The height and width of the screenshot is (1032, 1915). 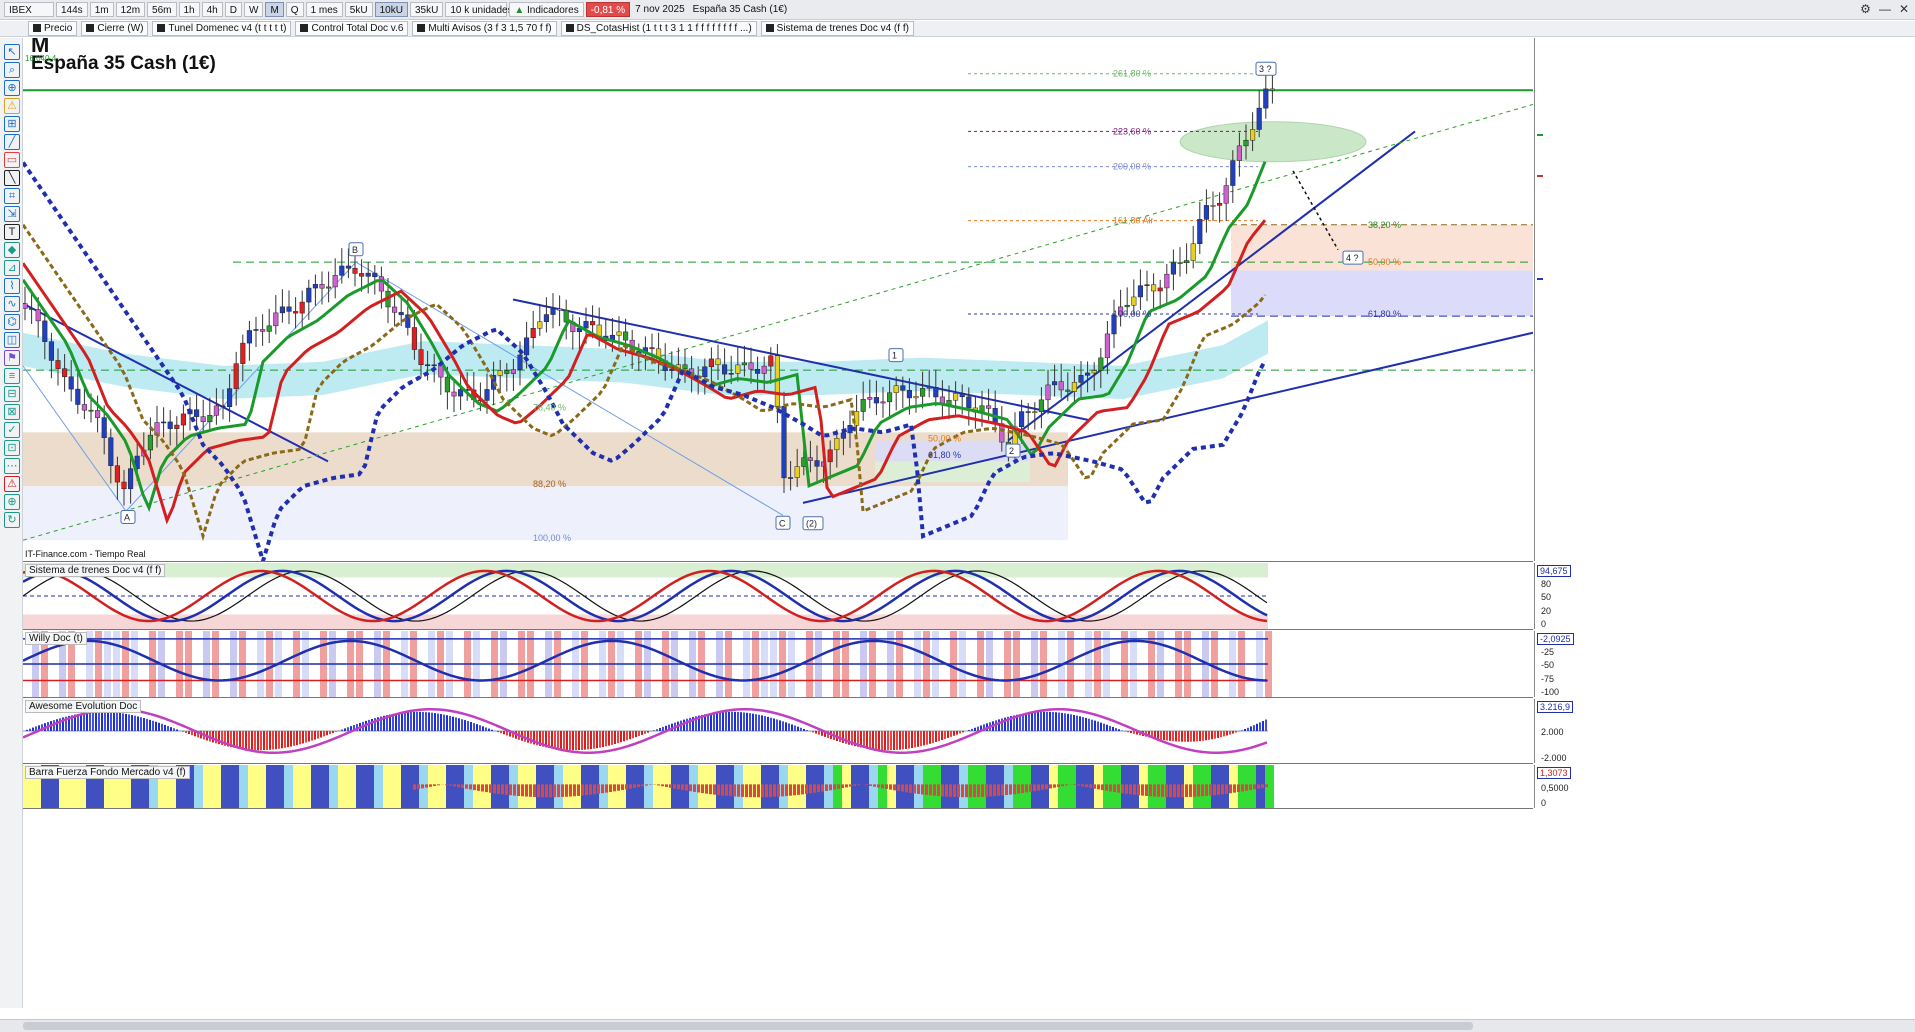 I want to click on indicator-chip: Sistema de trenes Doc v4 (f f), so click(x=837, y=28).